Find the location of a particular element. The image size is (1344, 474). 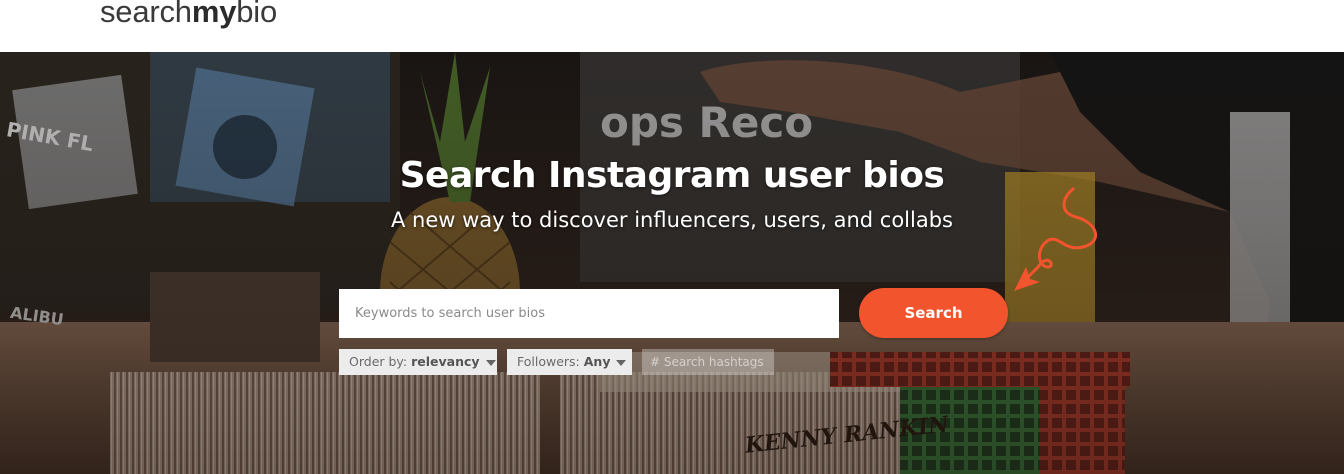

hashtag-search-input is located at coordinates (708, 362).